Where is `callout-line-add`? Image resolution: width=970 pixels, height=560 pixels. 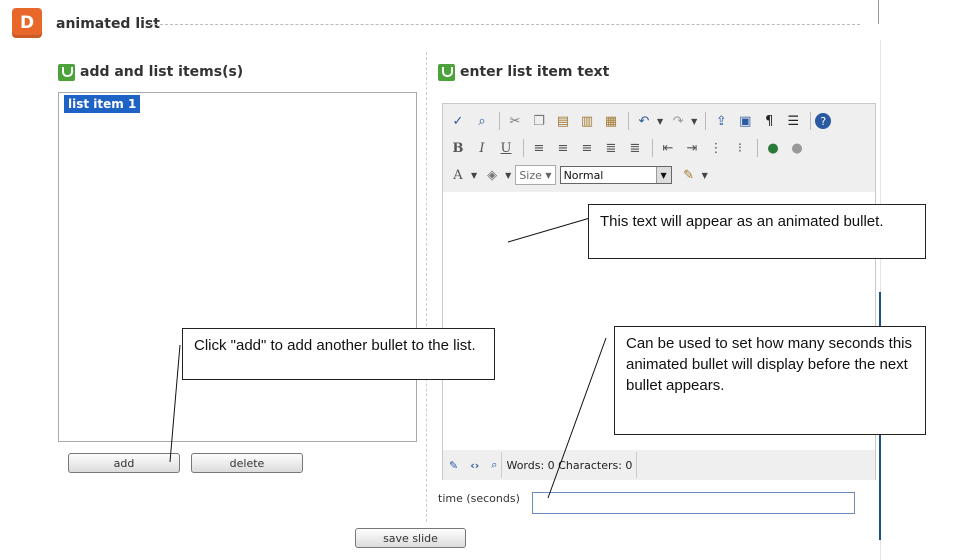 callout-line-add is located at coordinates (175, 403).